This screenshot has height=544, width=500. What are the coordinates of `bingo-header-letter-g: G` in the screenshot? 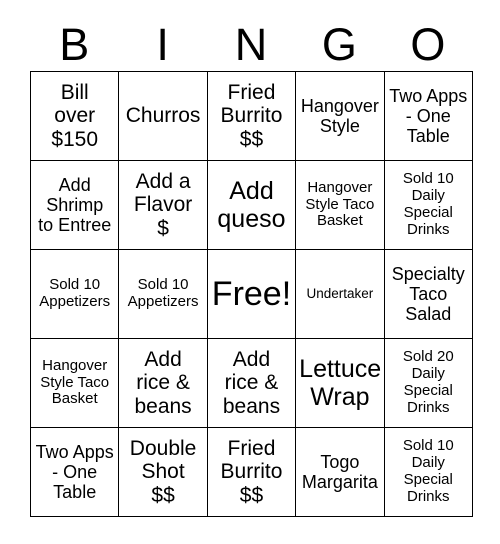 It's located at (339, 44).